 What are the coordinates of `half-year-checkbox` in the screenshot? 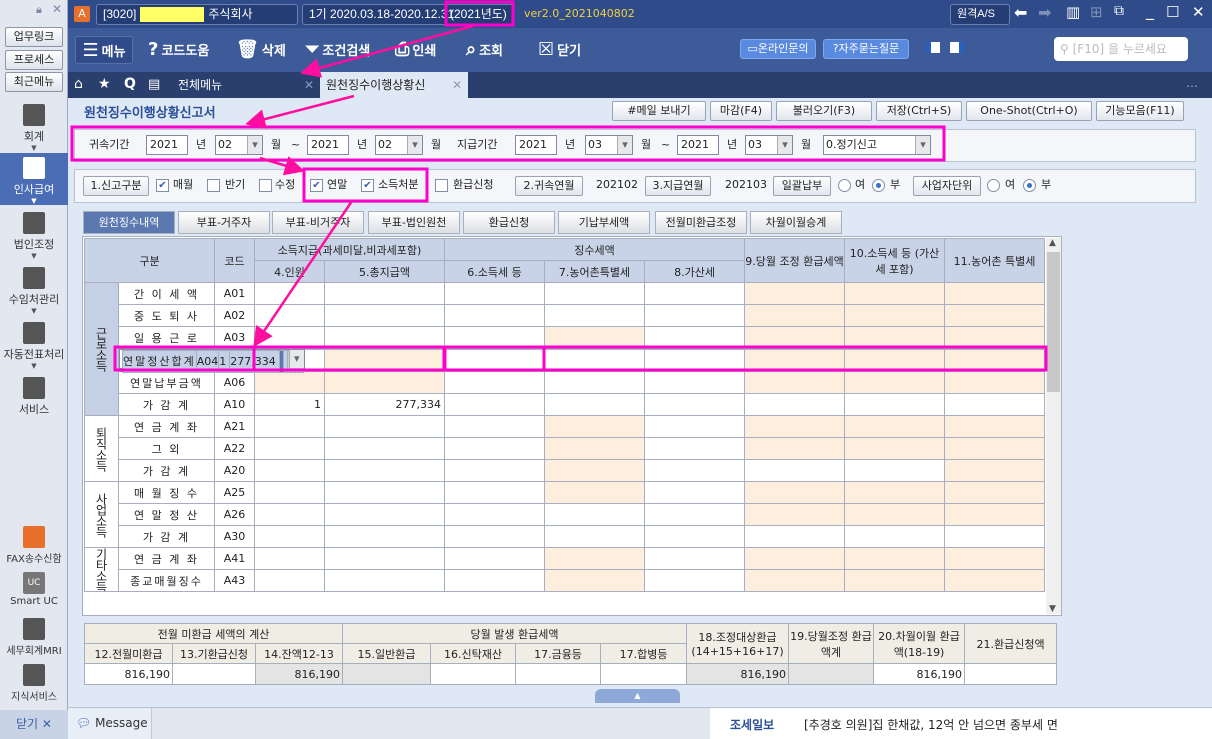 It's located at (213, 185).